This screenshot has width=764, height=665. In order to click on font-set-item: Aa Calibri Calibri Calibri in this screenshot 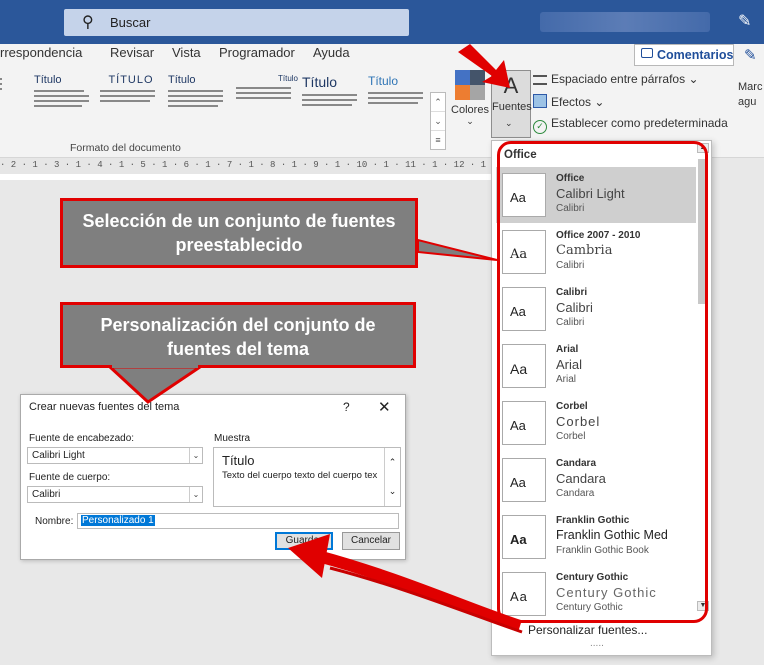, I will do `click(596, 309)`.